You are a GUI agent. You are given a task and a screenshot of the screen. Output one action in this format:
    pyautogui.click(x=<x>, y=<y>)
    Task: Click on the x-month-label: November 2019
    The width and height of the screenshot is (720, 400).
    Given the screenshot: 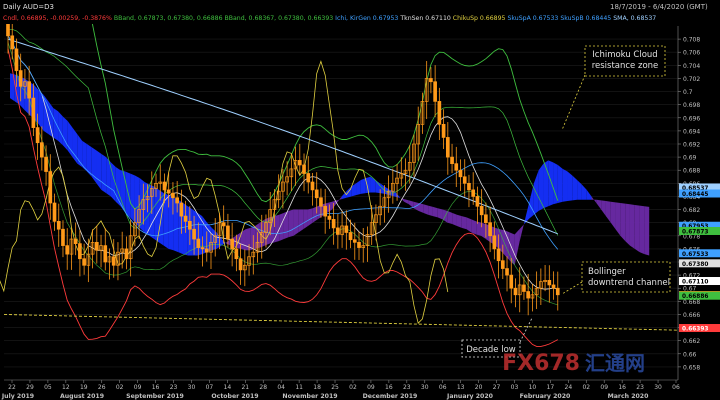 What is the action you would take?
    pyautogui.click(x=309, y=396)
    